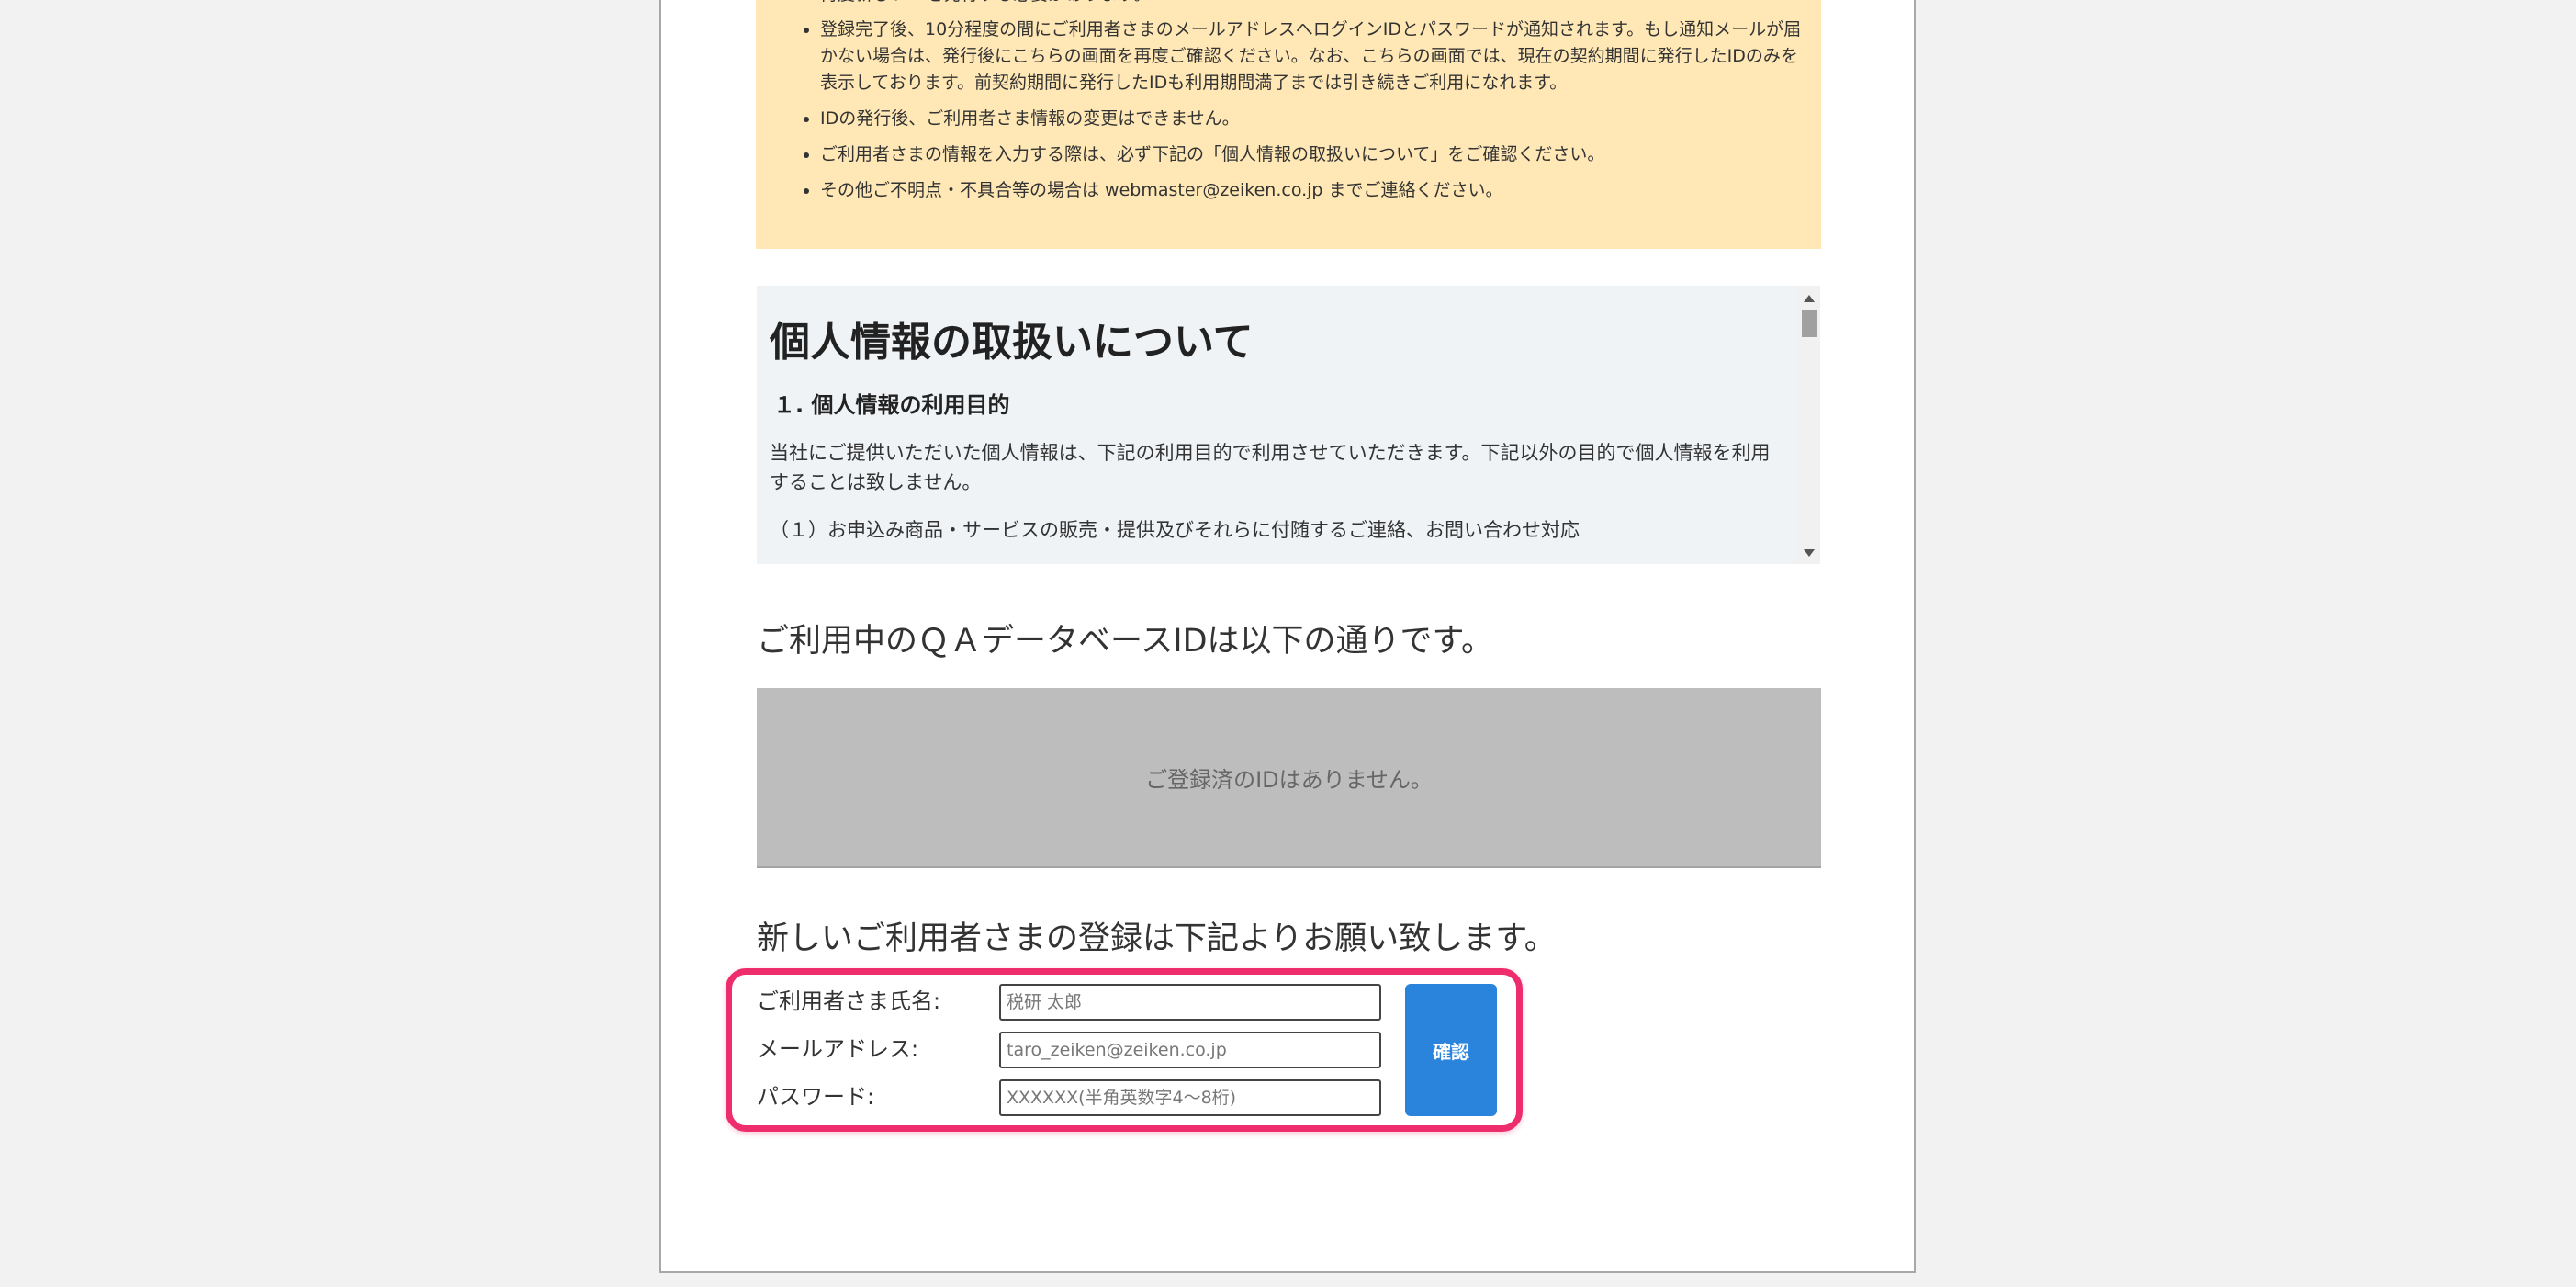 This screenshot has width=2576, height=1287. What do you see at coordinates (1311, 4) in the screenshot?
I see `notice-item: 再度新しいIDを発行する必要があります。` at bounding box center [1311, 4].